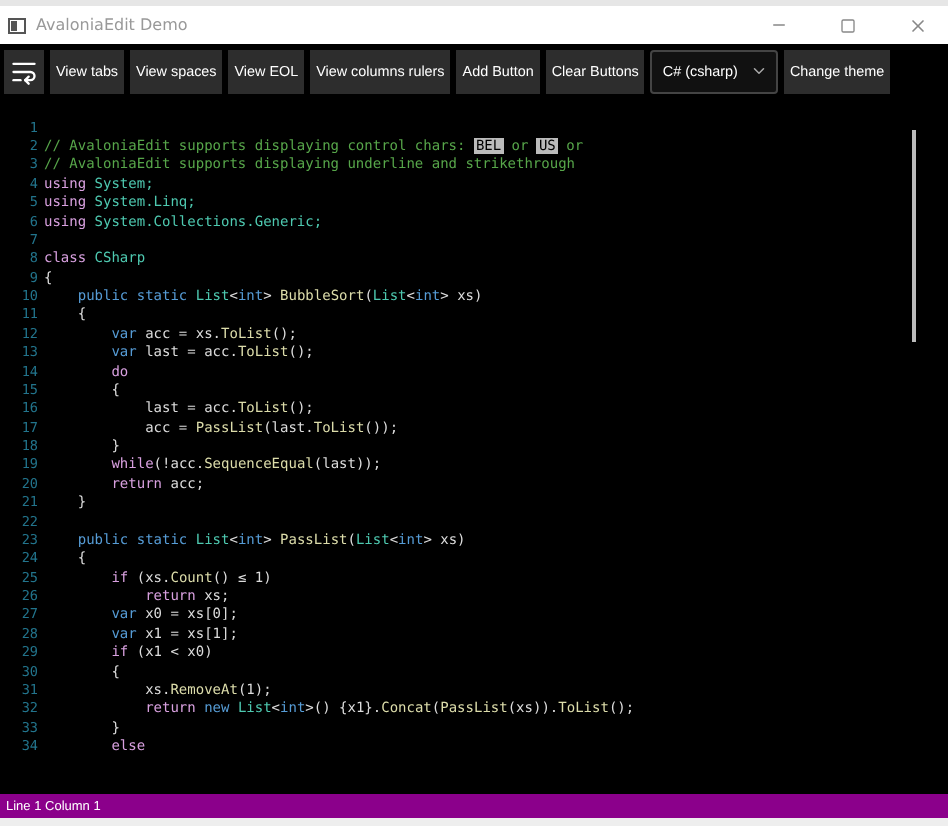 The width and height of the screenshot is (948, 826). I want to click on app-icon, so click(17, 25).